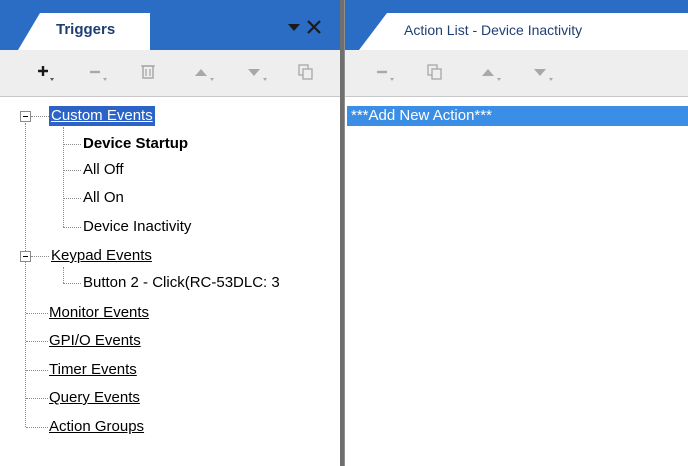  I want to click on close-icon, so click(314, 27).